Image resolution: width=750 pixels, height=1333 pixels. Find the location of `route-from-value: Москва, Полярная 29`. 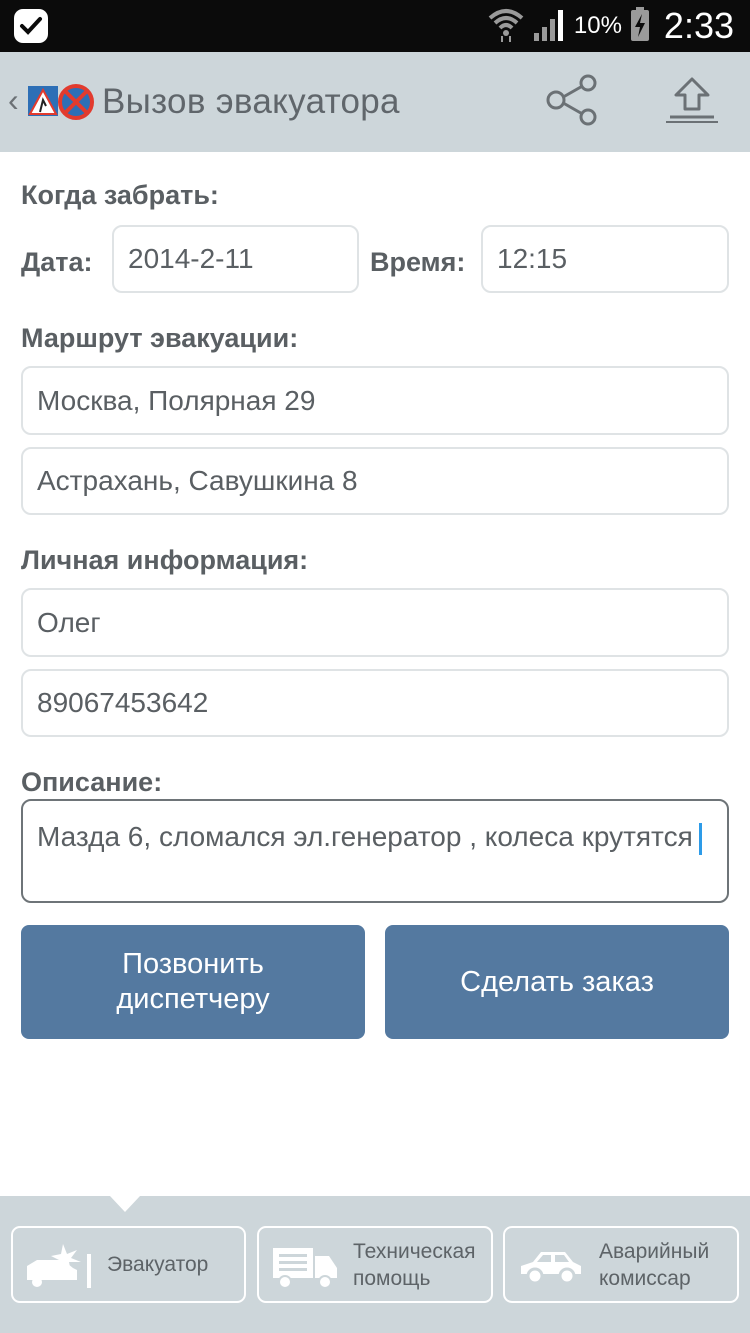

route-from-value: Москва, Полярная 29 is located at coordinates (176, 400).